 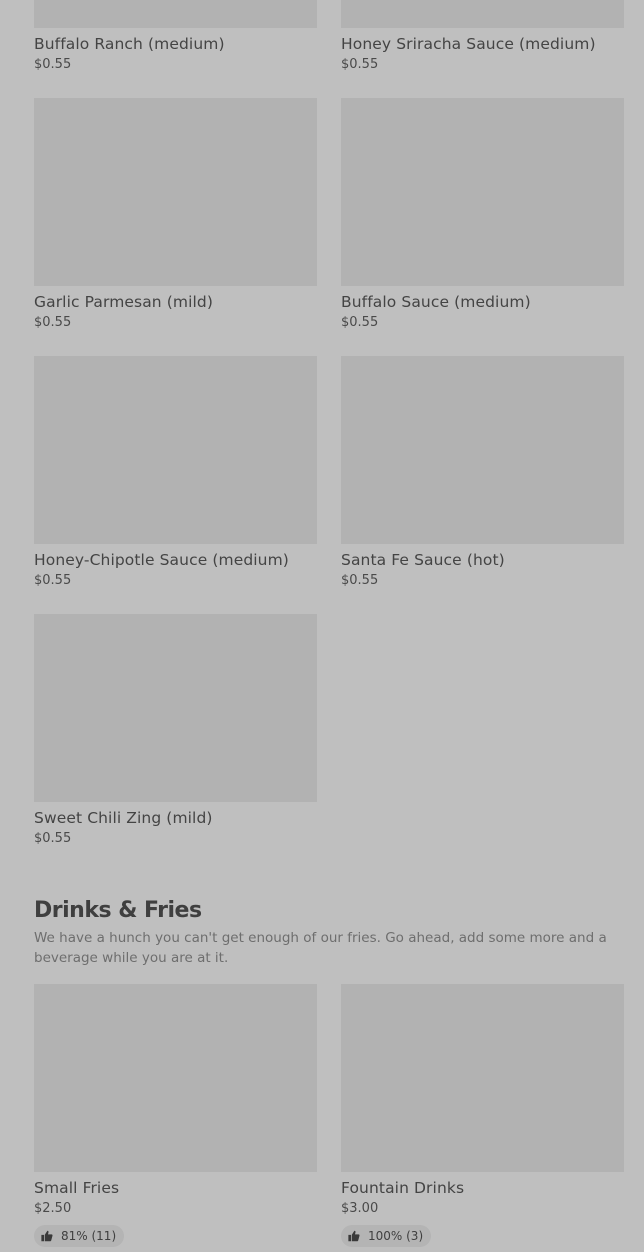 What do you see at coordinates (123, 302) in the screenshot?
I see `menu-item-name: Garlic Parmesan (mild)` at bounding box center [123, 302].